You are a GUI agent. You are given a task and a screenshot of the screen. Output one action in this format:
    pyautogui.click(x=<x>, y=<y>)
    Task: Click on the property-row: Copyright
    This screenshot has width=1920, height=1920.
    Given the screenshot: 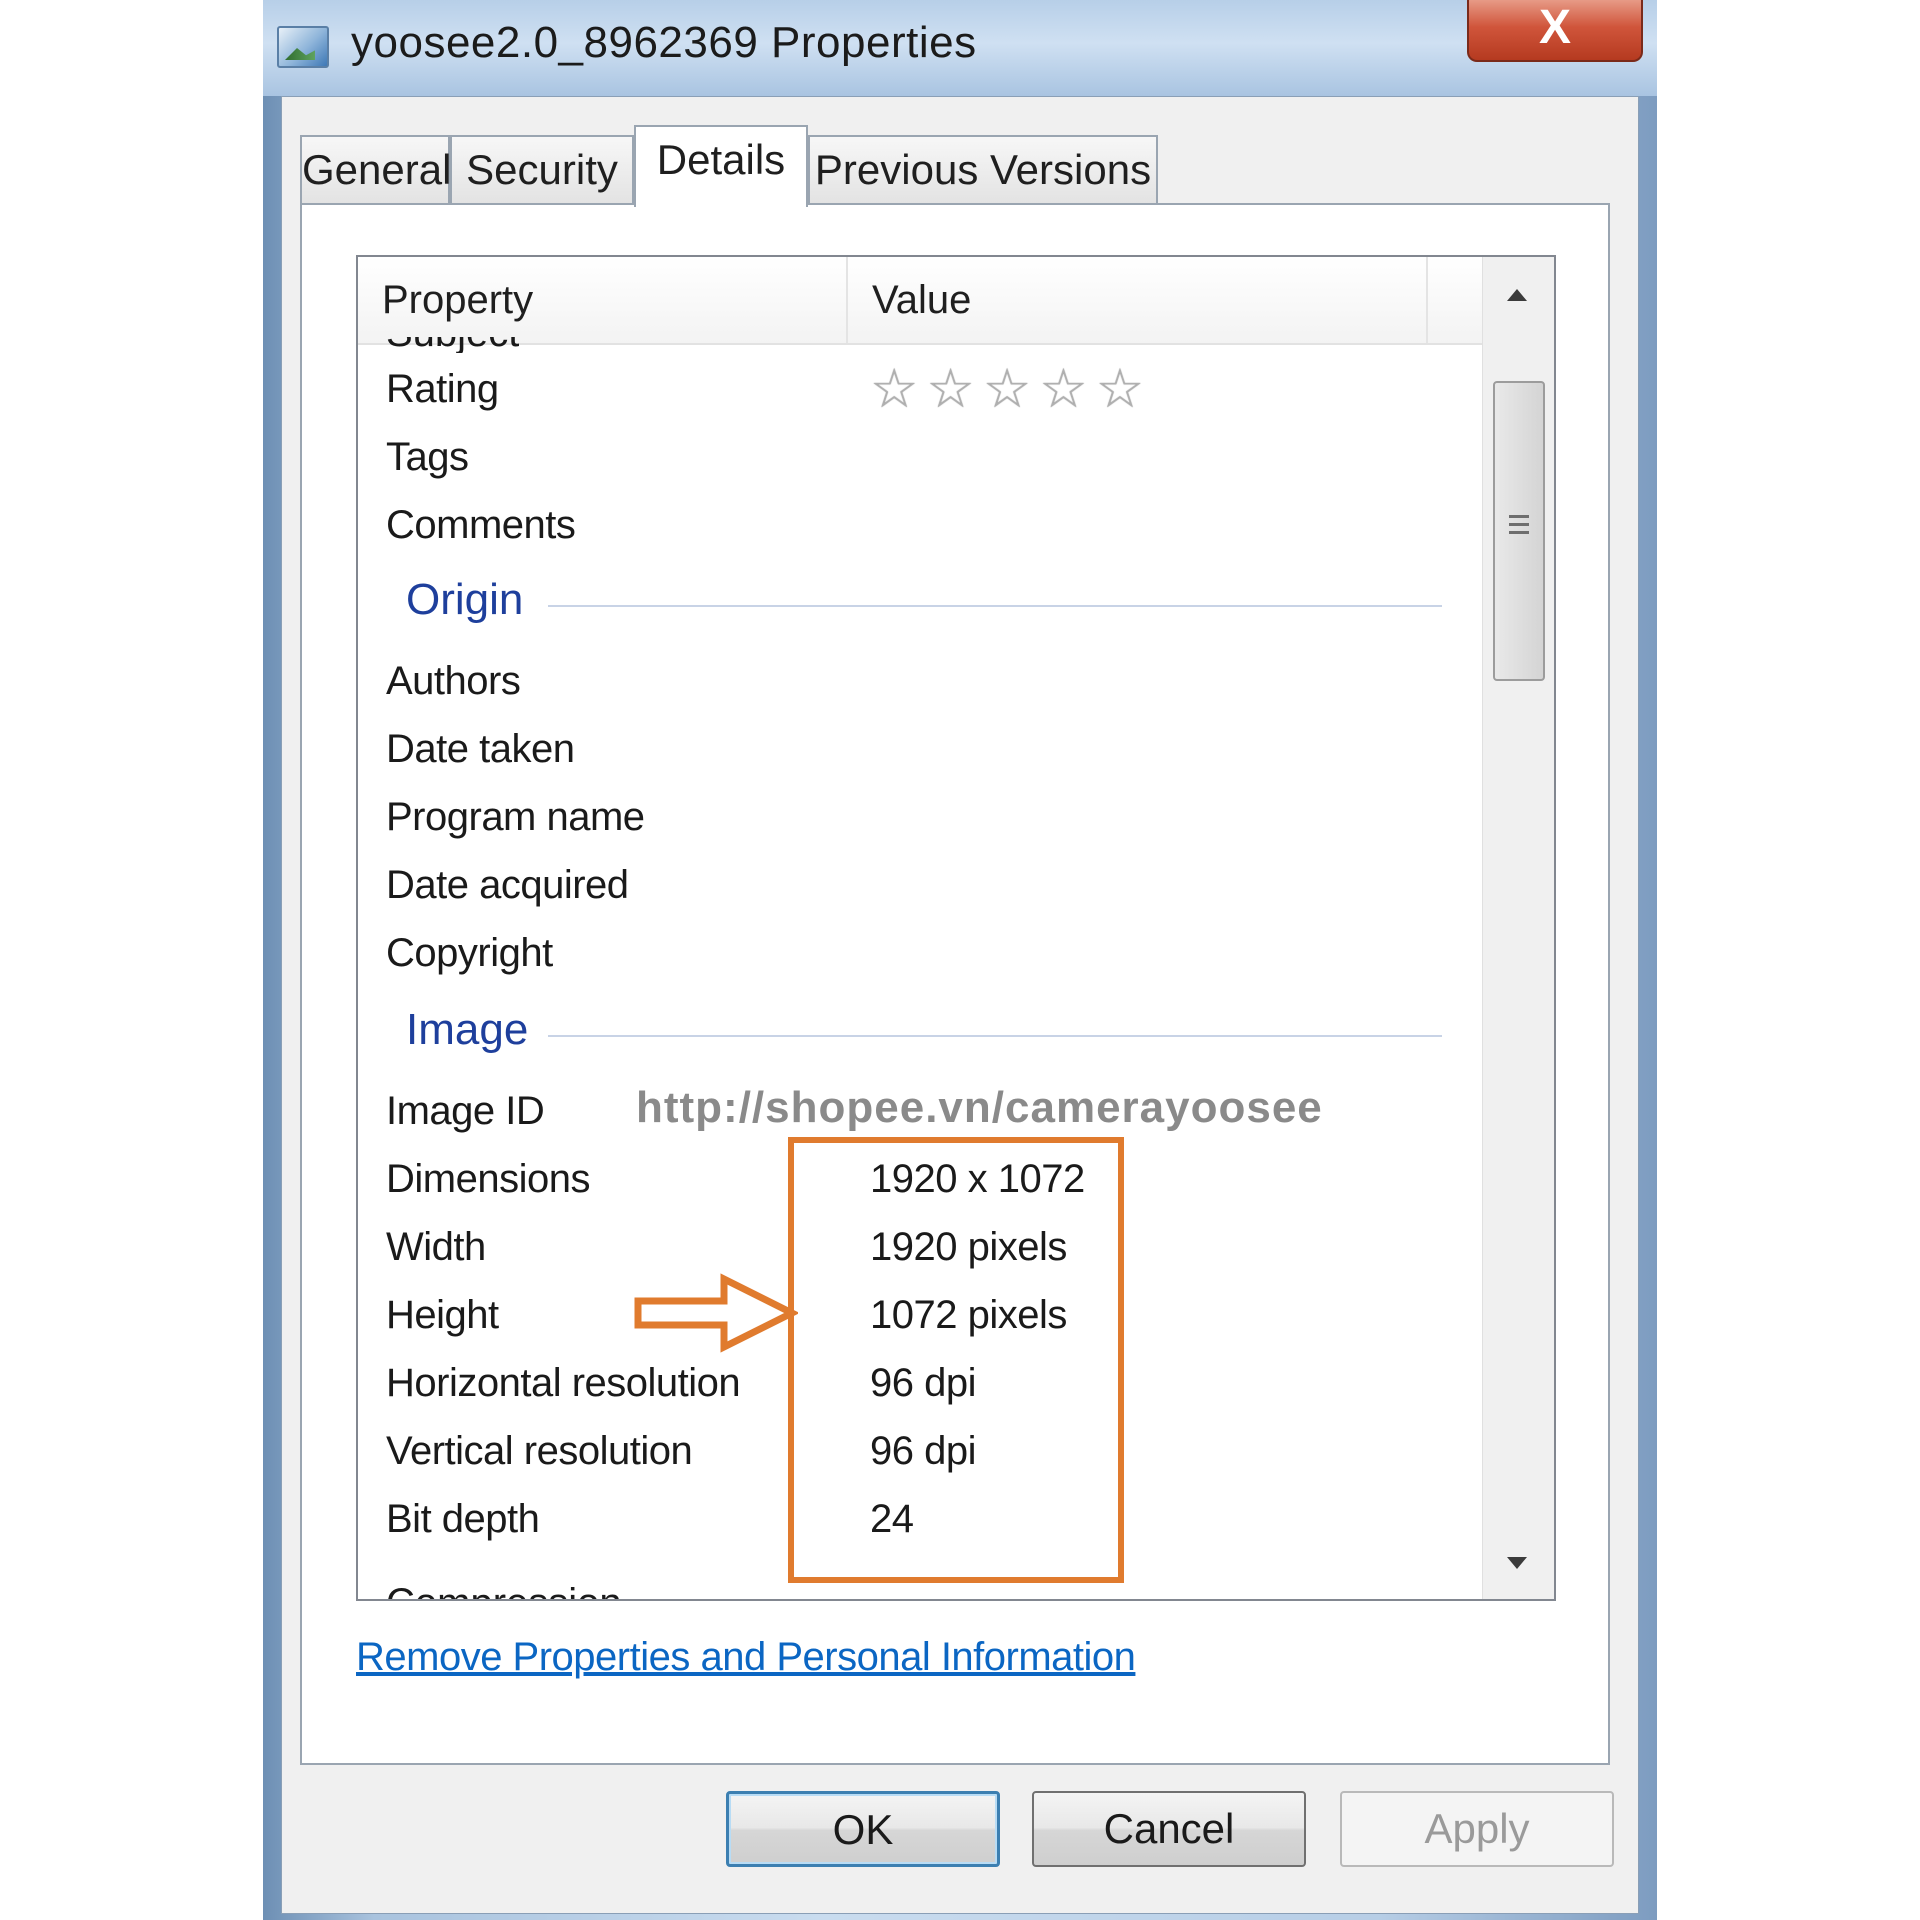 What is the action you would take?
    pyautogui.click(x=918, y=953)
    